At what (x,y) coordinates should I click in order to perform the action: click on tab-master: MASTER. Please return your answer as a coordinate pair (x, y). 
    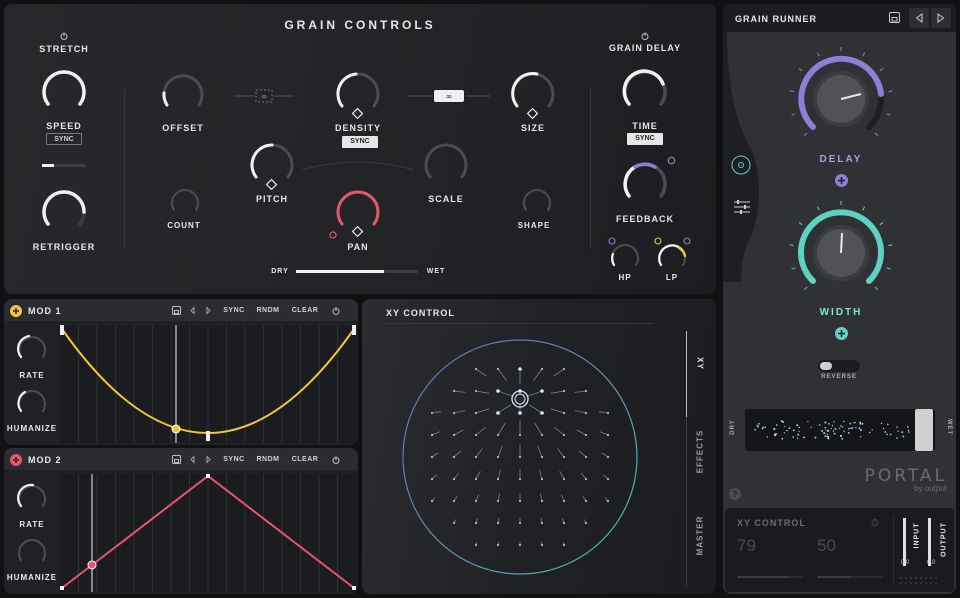
    Looking at the image, I should click on (700, 536).